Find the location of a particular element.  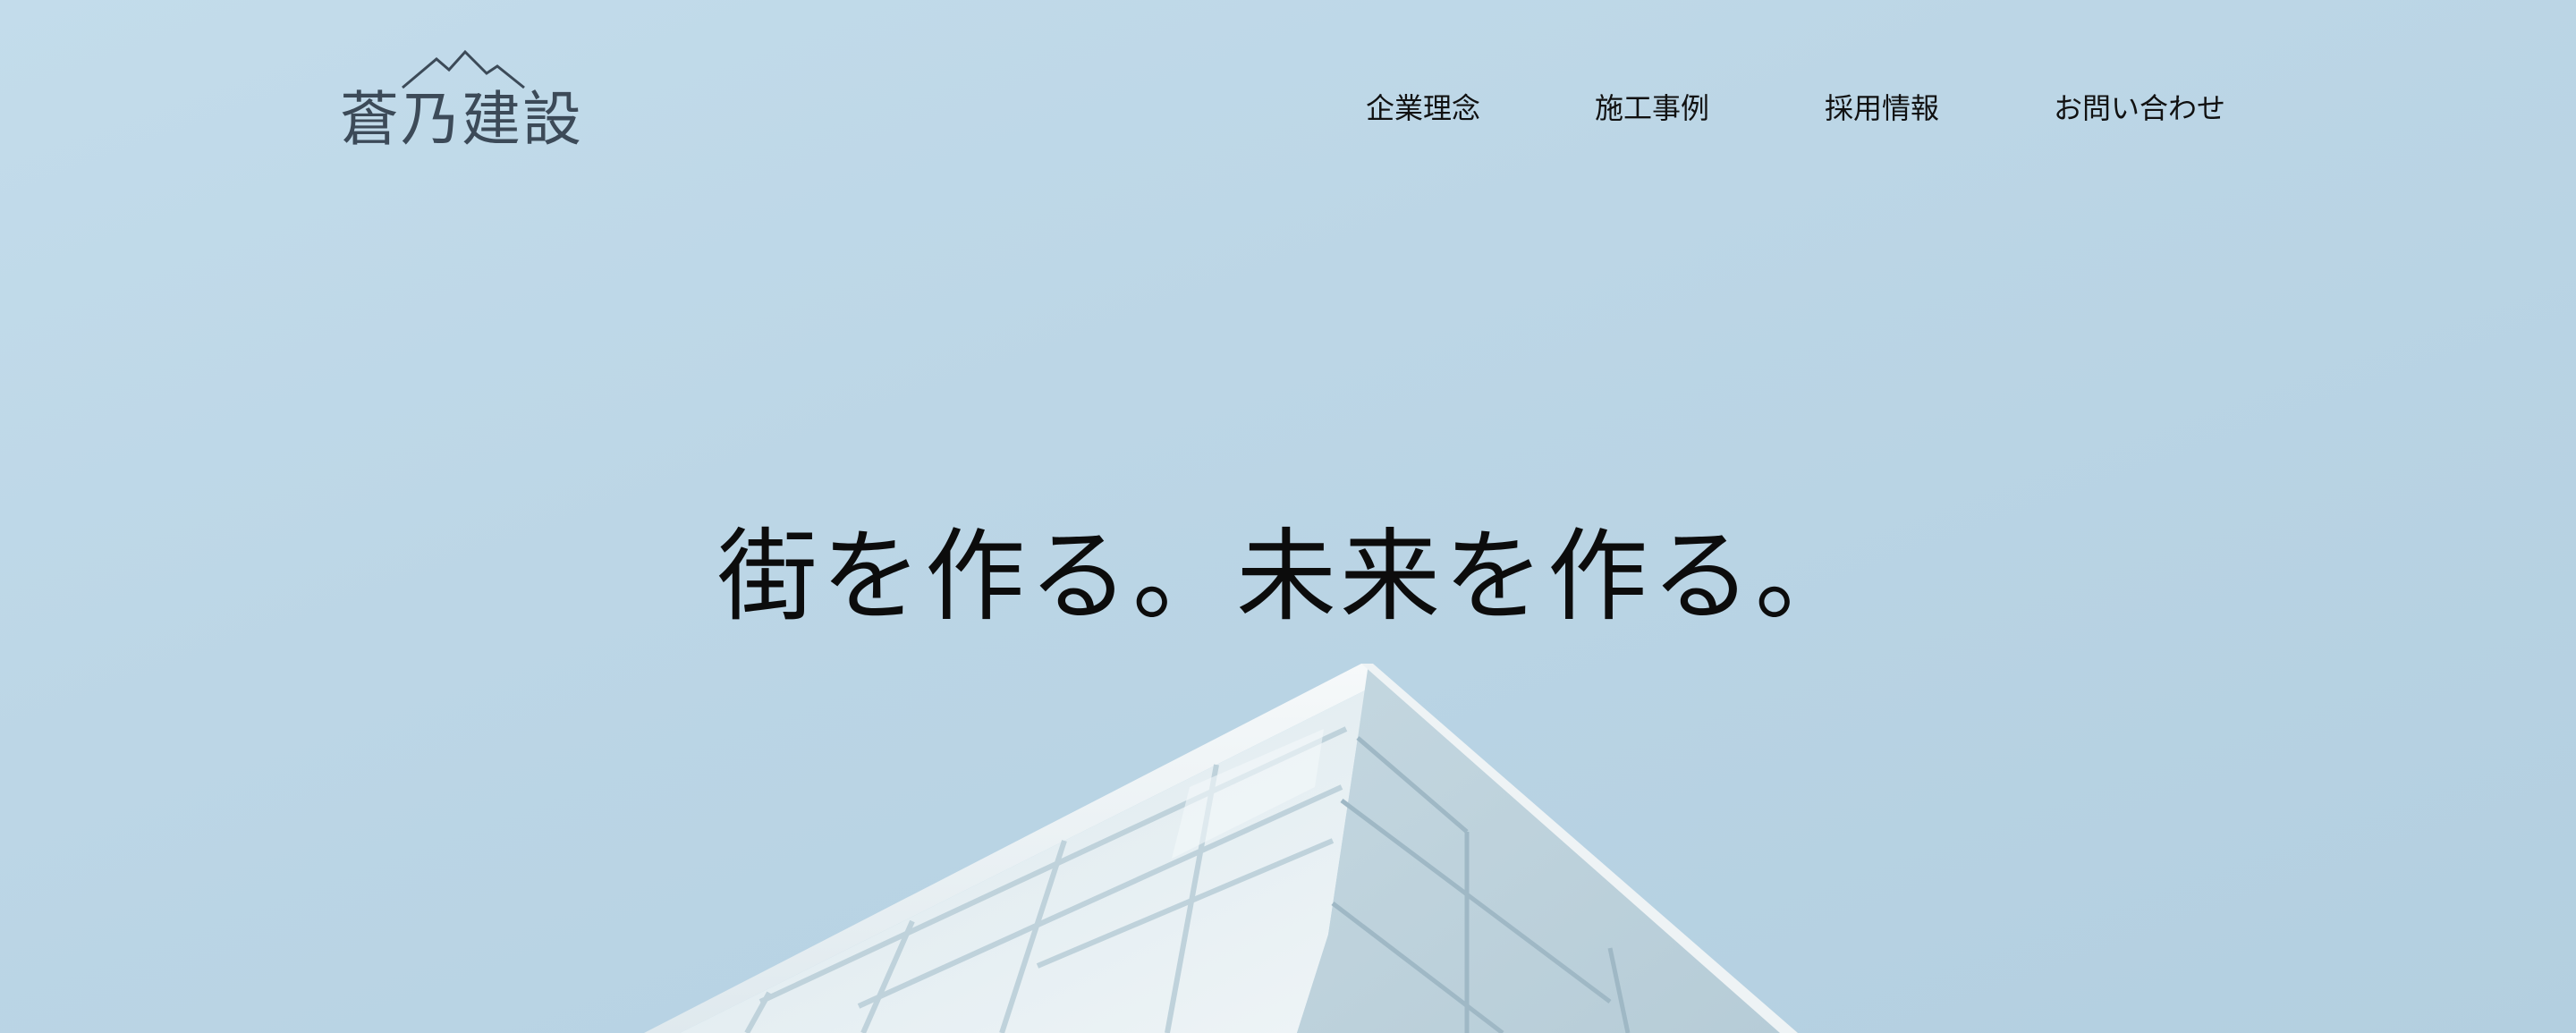

facade-left is located at coordinates (1024, 861).